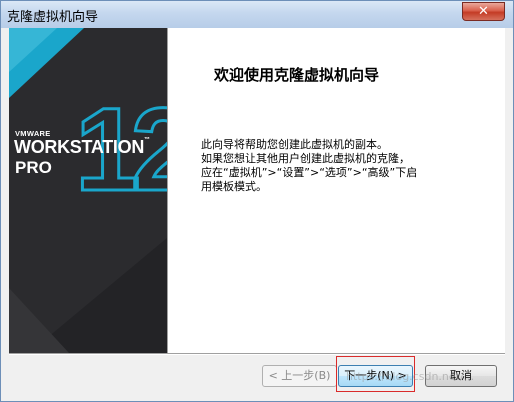  What do you see at coordinates (297, 75) in the screenshot?
I see `page-heading: 欢迎使用克隆虚拟机向导` at bounding box center [297, 75].